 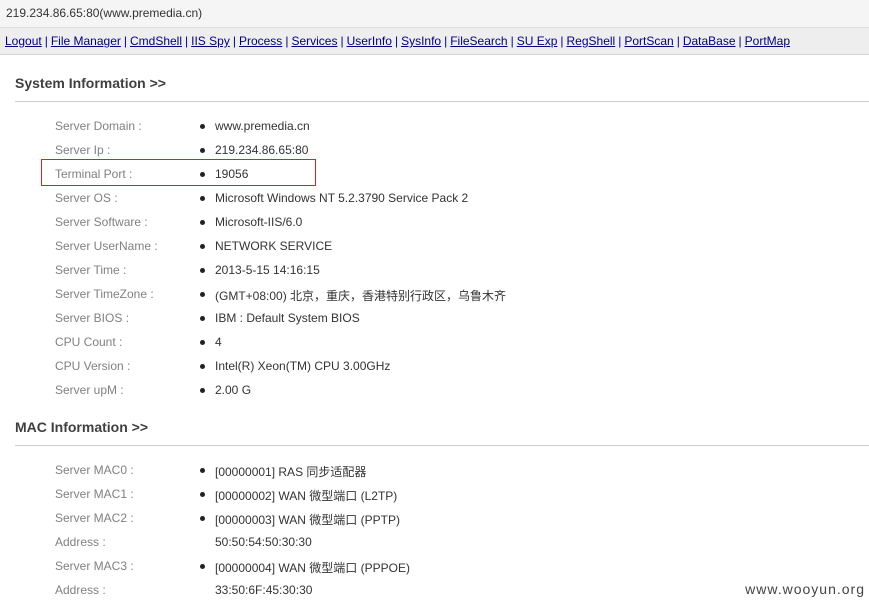 I want to click on watermark: www.wooyun.org, so click(x=805, y=589).